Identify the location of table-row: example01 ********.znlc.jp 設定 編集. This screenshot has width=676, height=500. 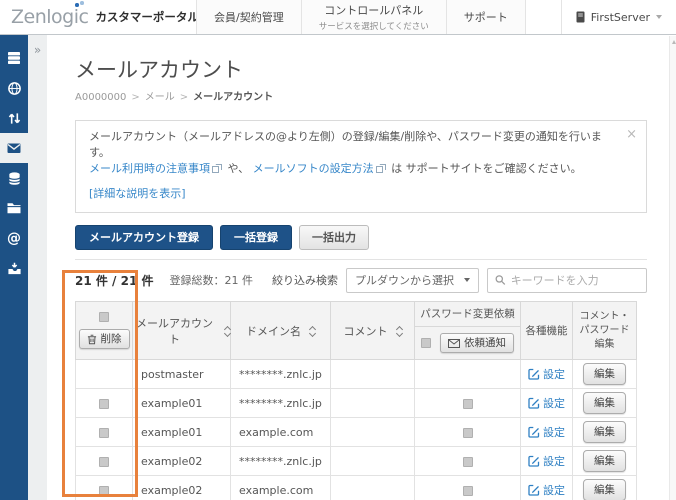
(356, 403).